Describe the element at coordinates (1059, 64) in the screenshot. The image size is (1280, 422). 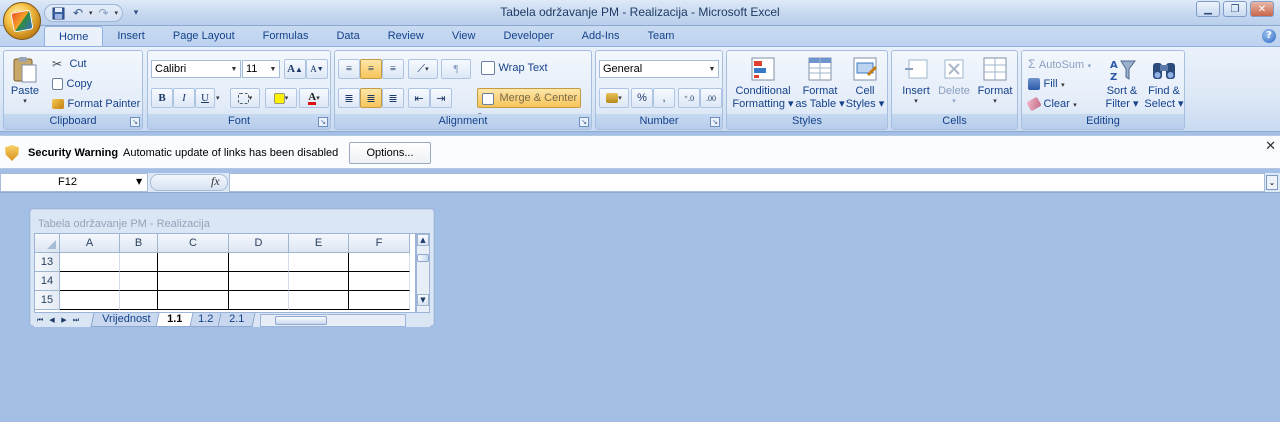
I see `autosum-button: Σ AutoSum ▾` at that location.